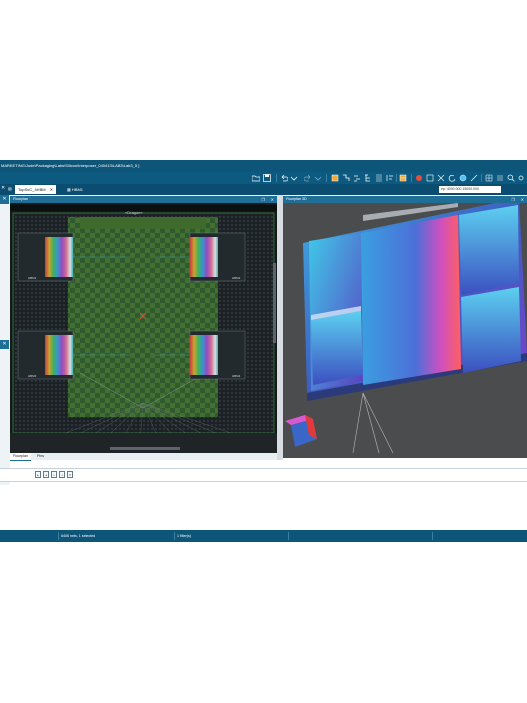 Image resolution: width=527 pixels, height=703 pixels. Describe the element at coordinates (308, 178) in the screenshot. I see `redo-icon` at that location.